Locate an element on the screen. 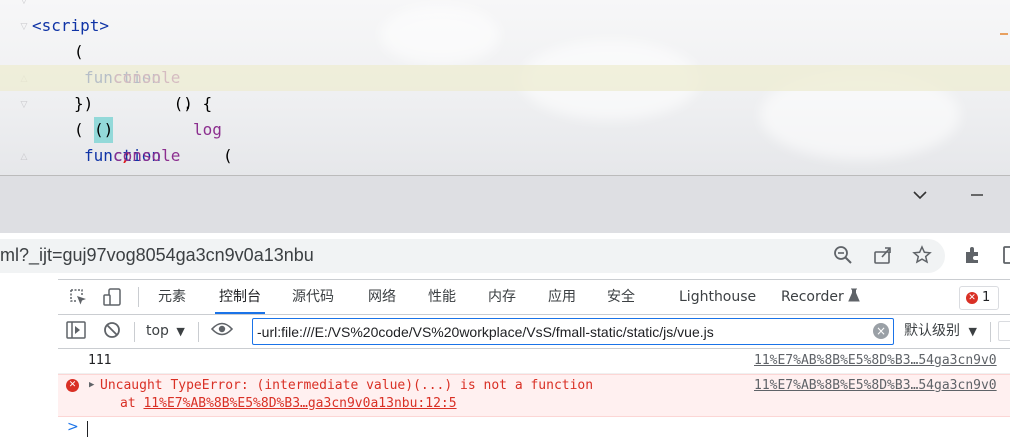 The height and width of the screenshot is (440, 1010). code-line: })() is located at coordinates (505, 159).